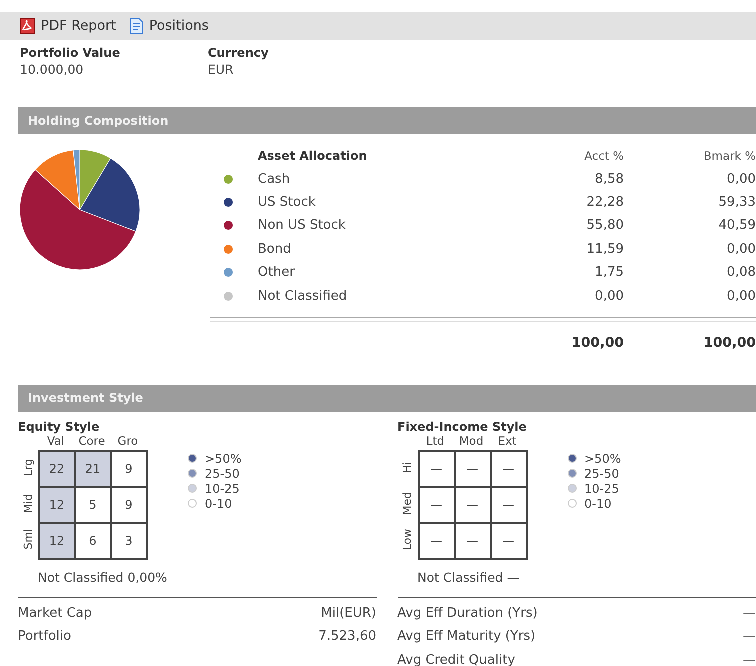  Describe the element at coordinates (239, 53) in the screenshot. I see `field-label: Currency` at that location.